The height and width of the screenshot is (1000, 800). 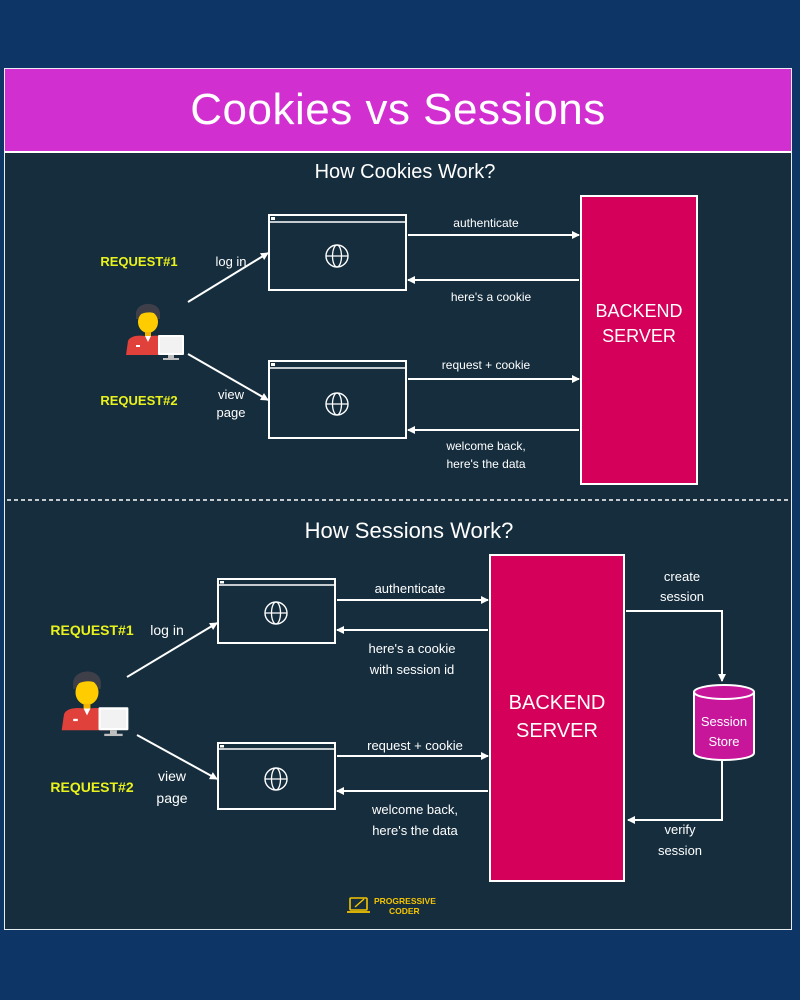 What do you see at coordinates (404, 911) in the screenshot?
I see `logo-line-2: CODER` at bounding box center [404, 911].